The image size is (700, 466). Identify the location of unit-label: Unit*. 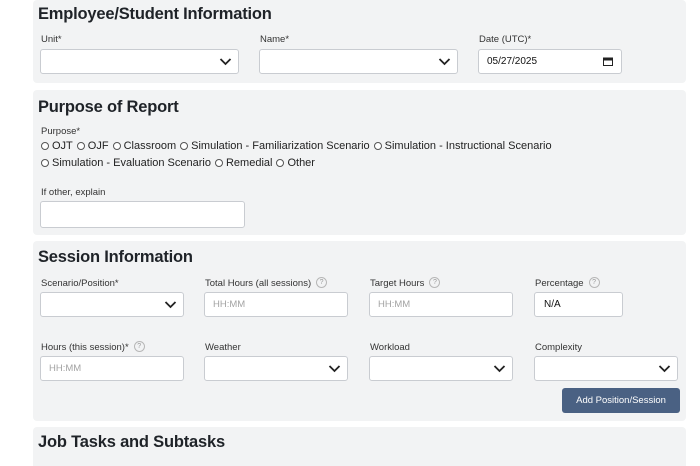
(51, 39).